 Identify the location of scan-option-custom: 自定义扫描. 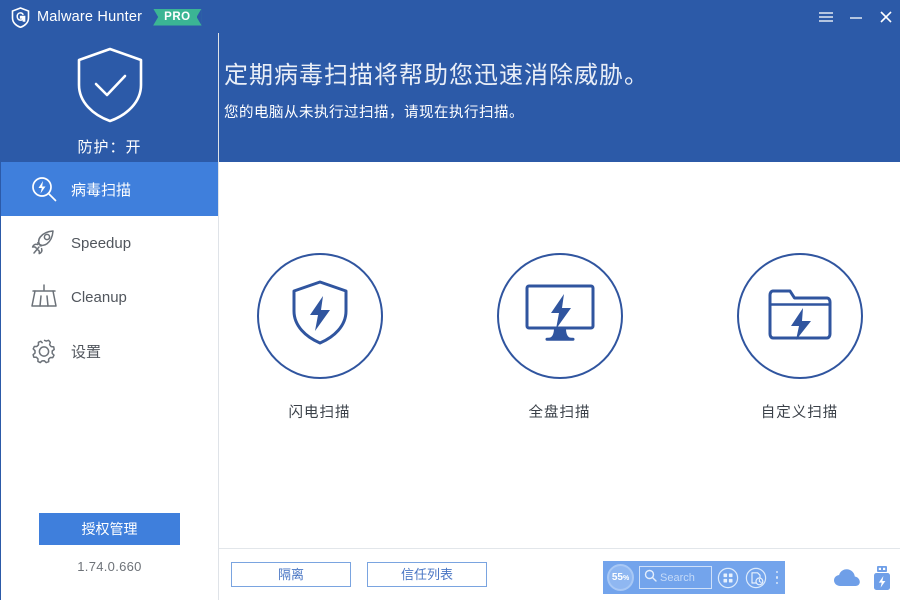
(800, 337).